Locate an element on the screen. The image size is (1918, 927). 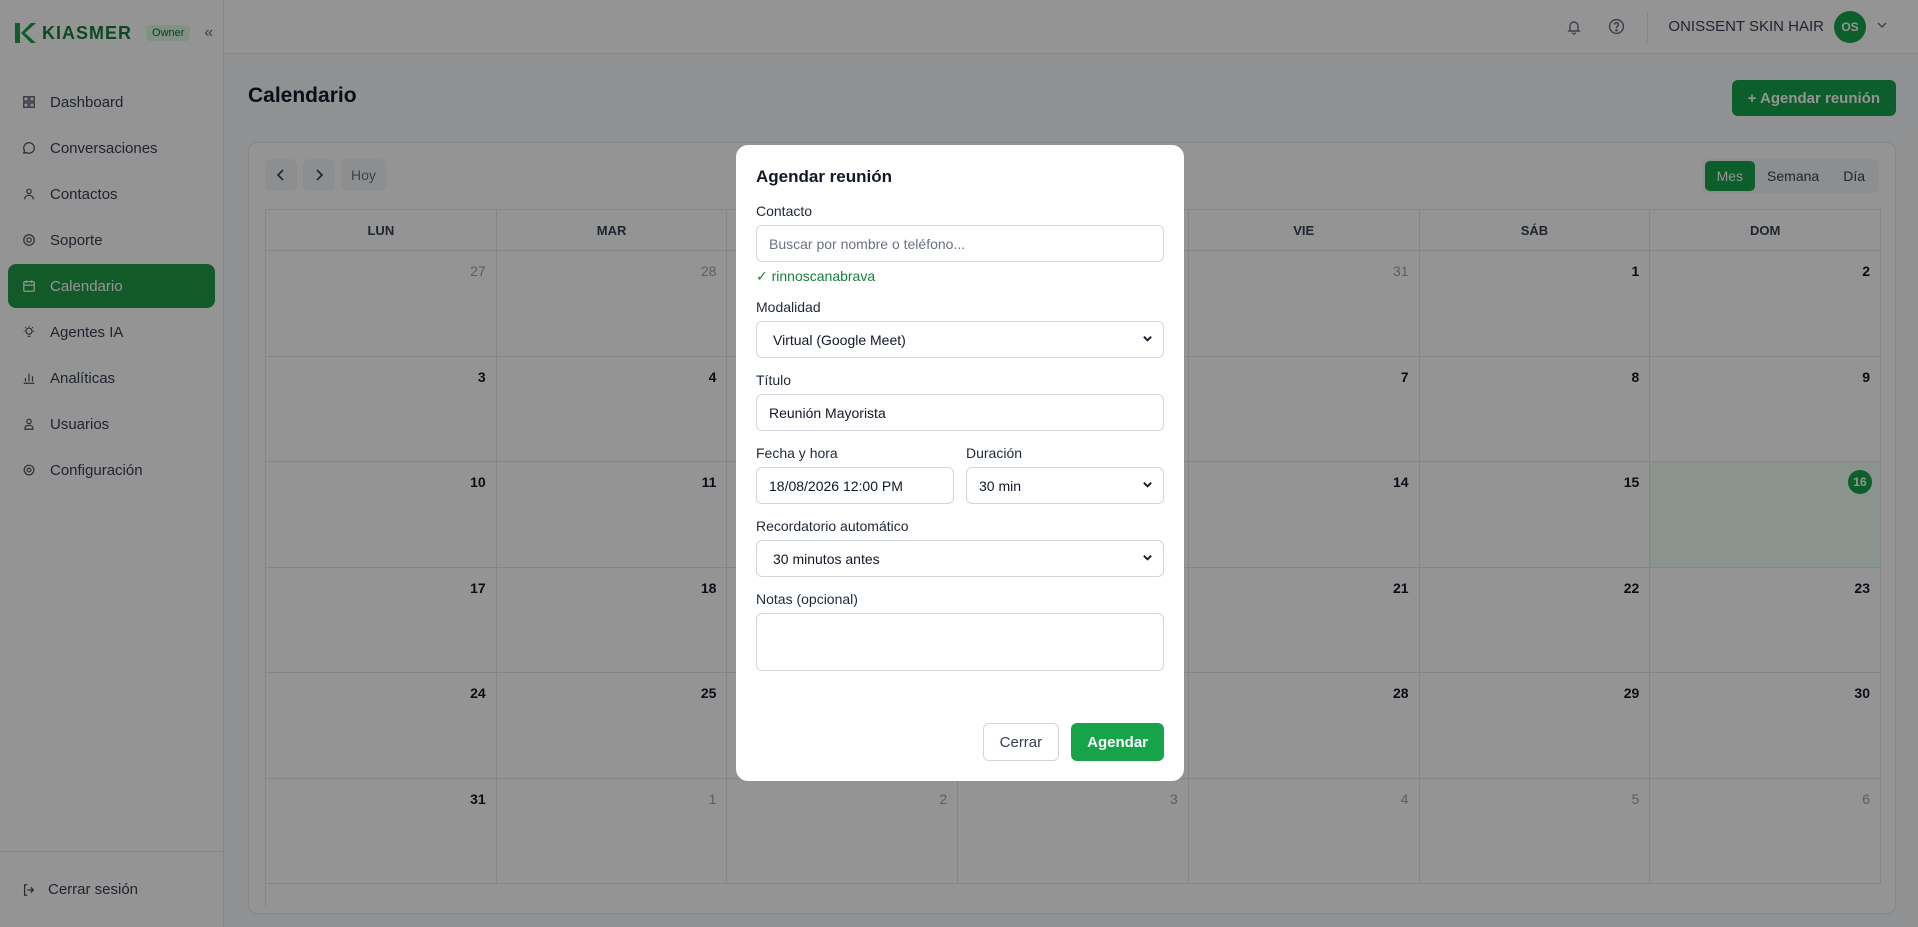
modality-value: Virtual (Google Meet) is located at coordinates (839, 339).